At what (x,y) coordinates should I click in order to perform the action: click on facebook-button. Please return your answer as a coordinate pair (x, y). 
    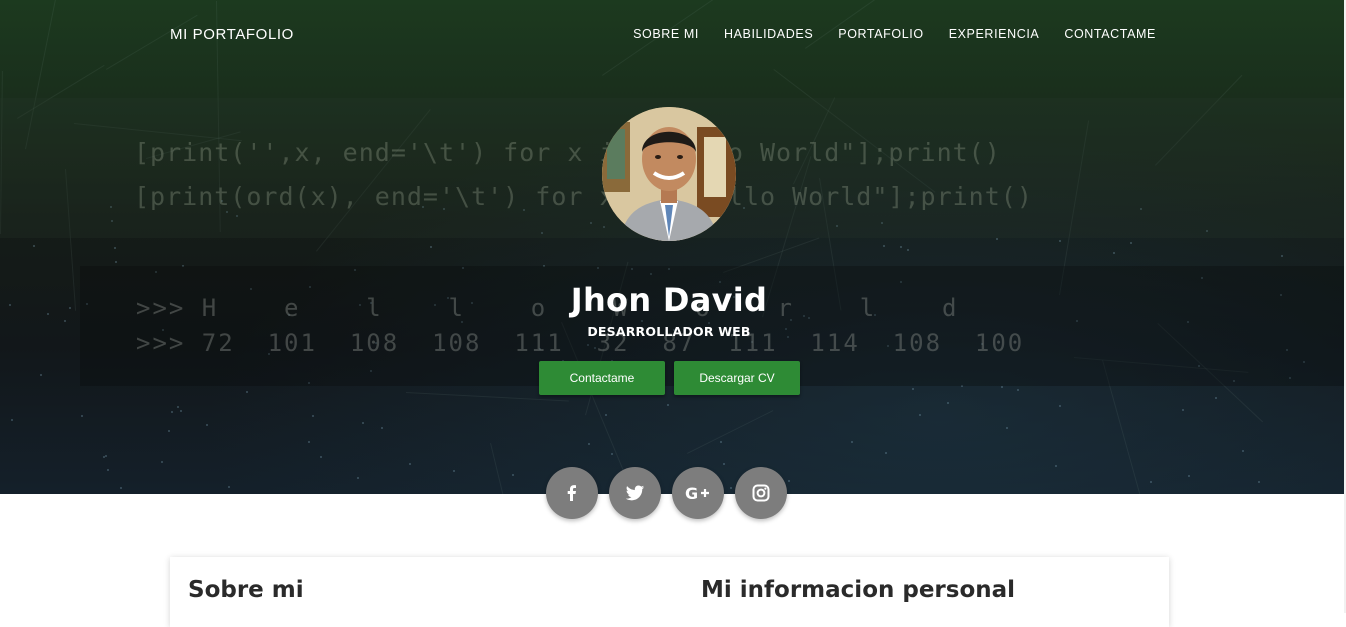
    Looking at the image, I should click on (572, 493).